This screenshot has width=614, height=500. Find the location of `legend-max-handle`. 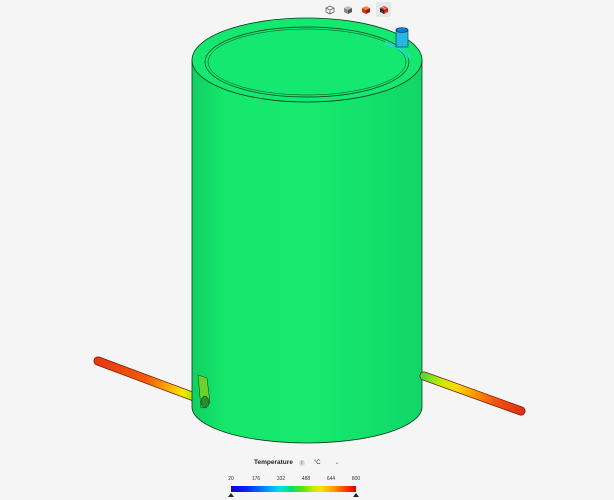

legend-max-handle is located at coordinates (356, 495).